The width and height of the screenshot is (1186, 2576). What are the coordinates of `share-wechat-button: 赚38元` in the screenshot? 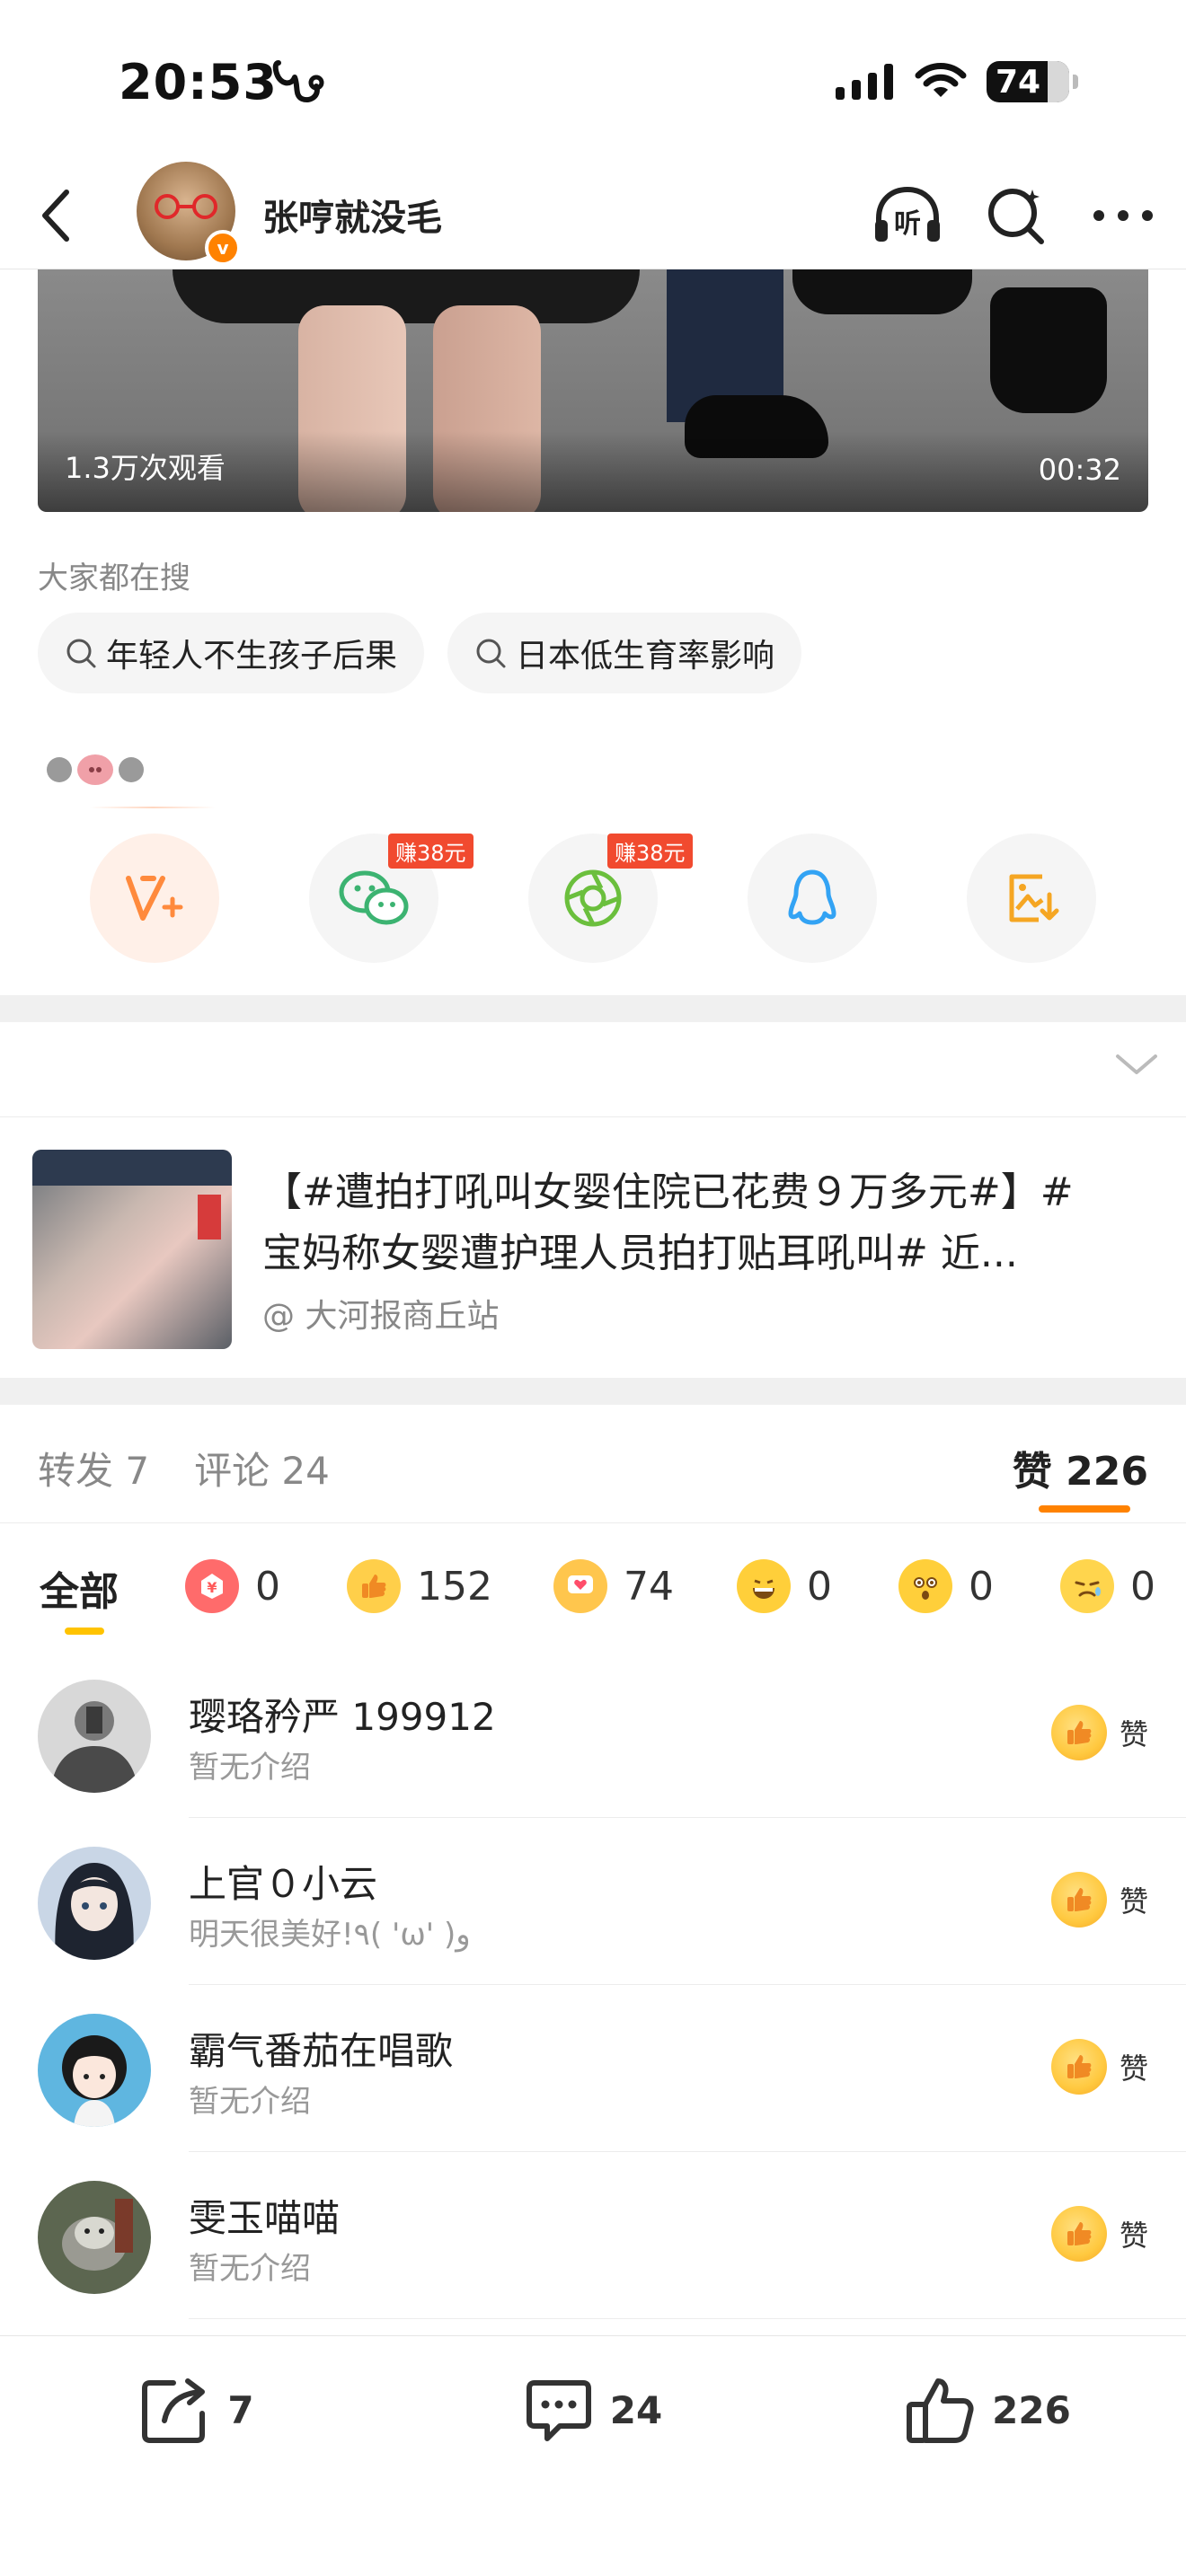 It's located at (391, 898).